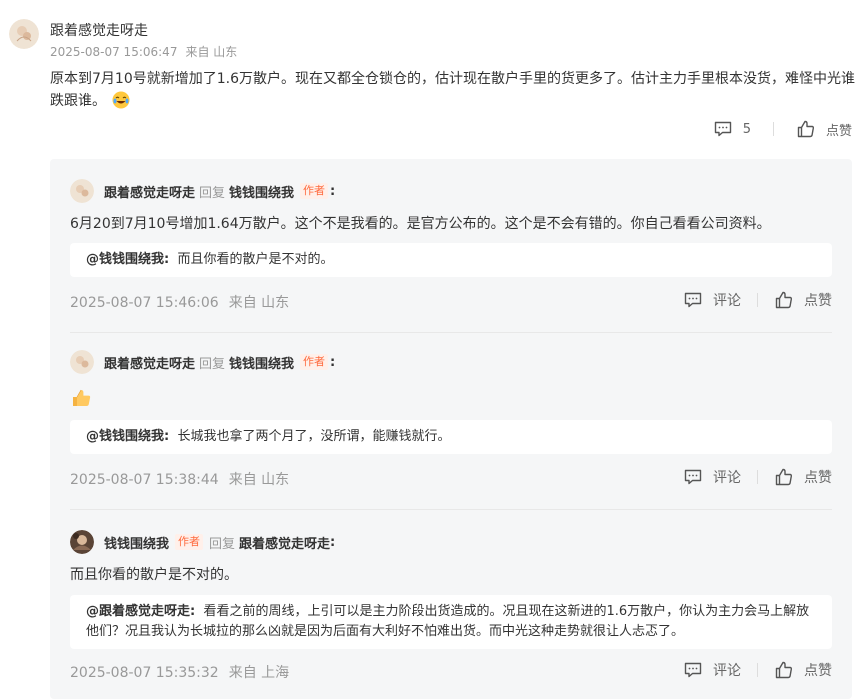 The image size is (866, 699). I want to click on reply-meta: 2025-08-07 15:35:32 来自 上海, so click(179, 672).